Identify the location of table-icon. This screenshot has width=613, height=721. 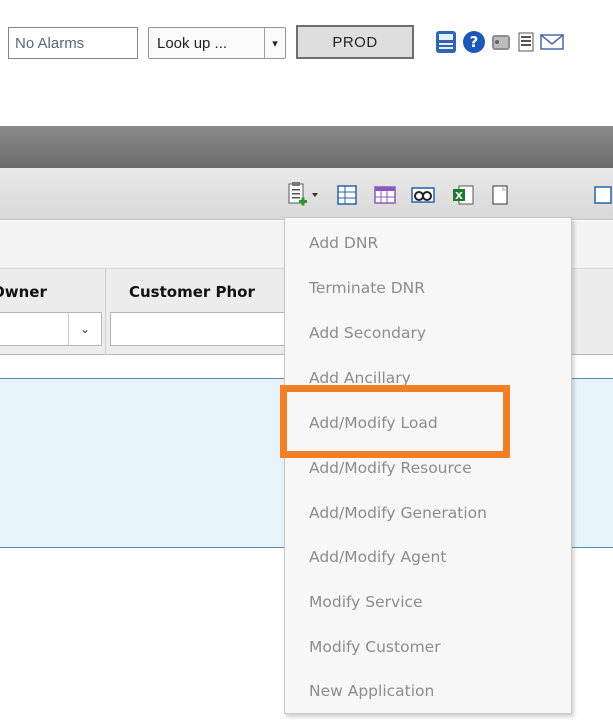
(385, 195).